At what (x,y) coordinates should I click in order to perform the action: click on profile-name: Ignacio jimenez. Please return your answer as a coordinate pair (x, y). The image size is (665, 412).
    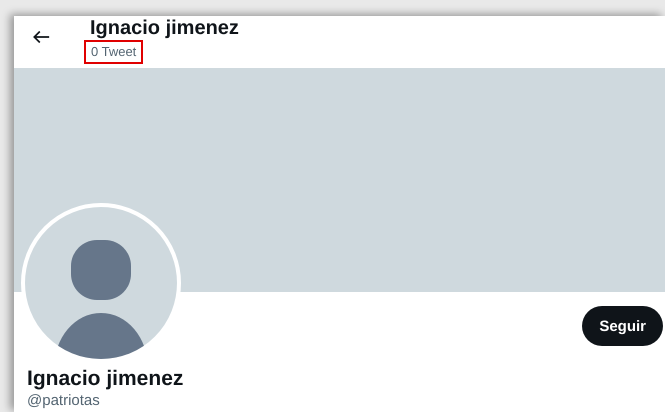
    Looking at the image, I should click on (105, 379).